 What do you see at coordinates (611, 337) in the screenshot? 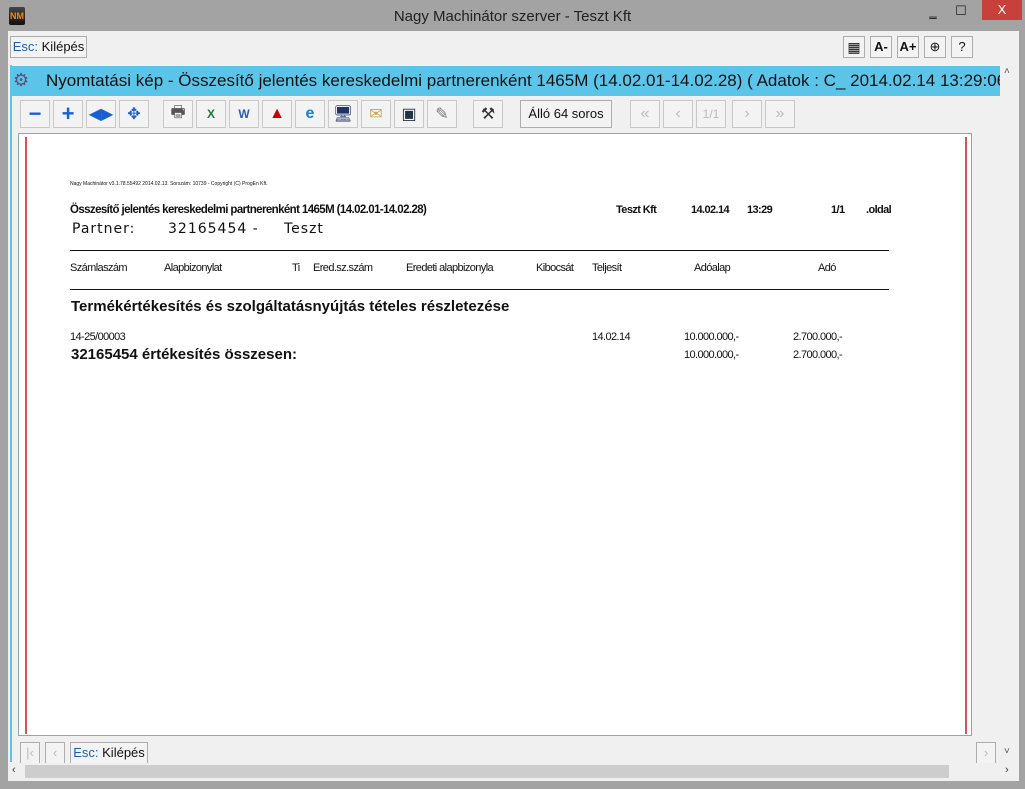
I see `row-fulfilled: 14.02.14` at bounding box center [611, 337].